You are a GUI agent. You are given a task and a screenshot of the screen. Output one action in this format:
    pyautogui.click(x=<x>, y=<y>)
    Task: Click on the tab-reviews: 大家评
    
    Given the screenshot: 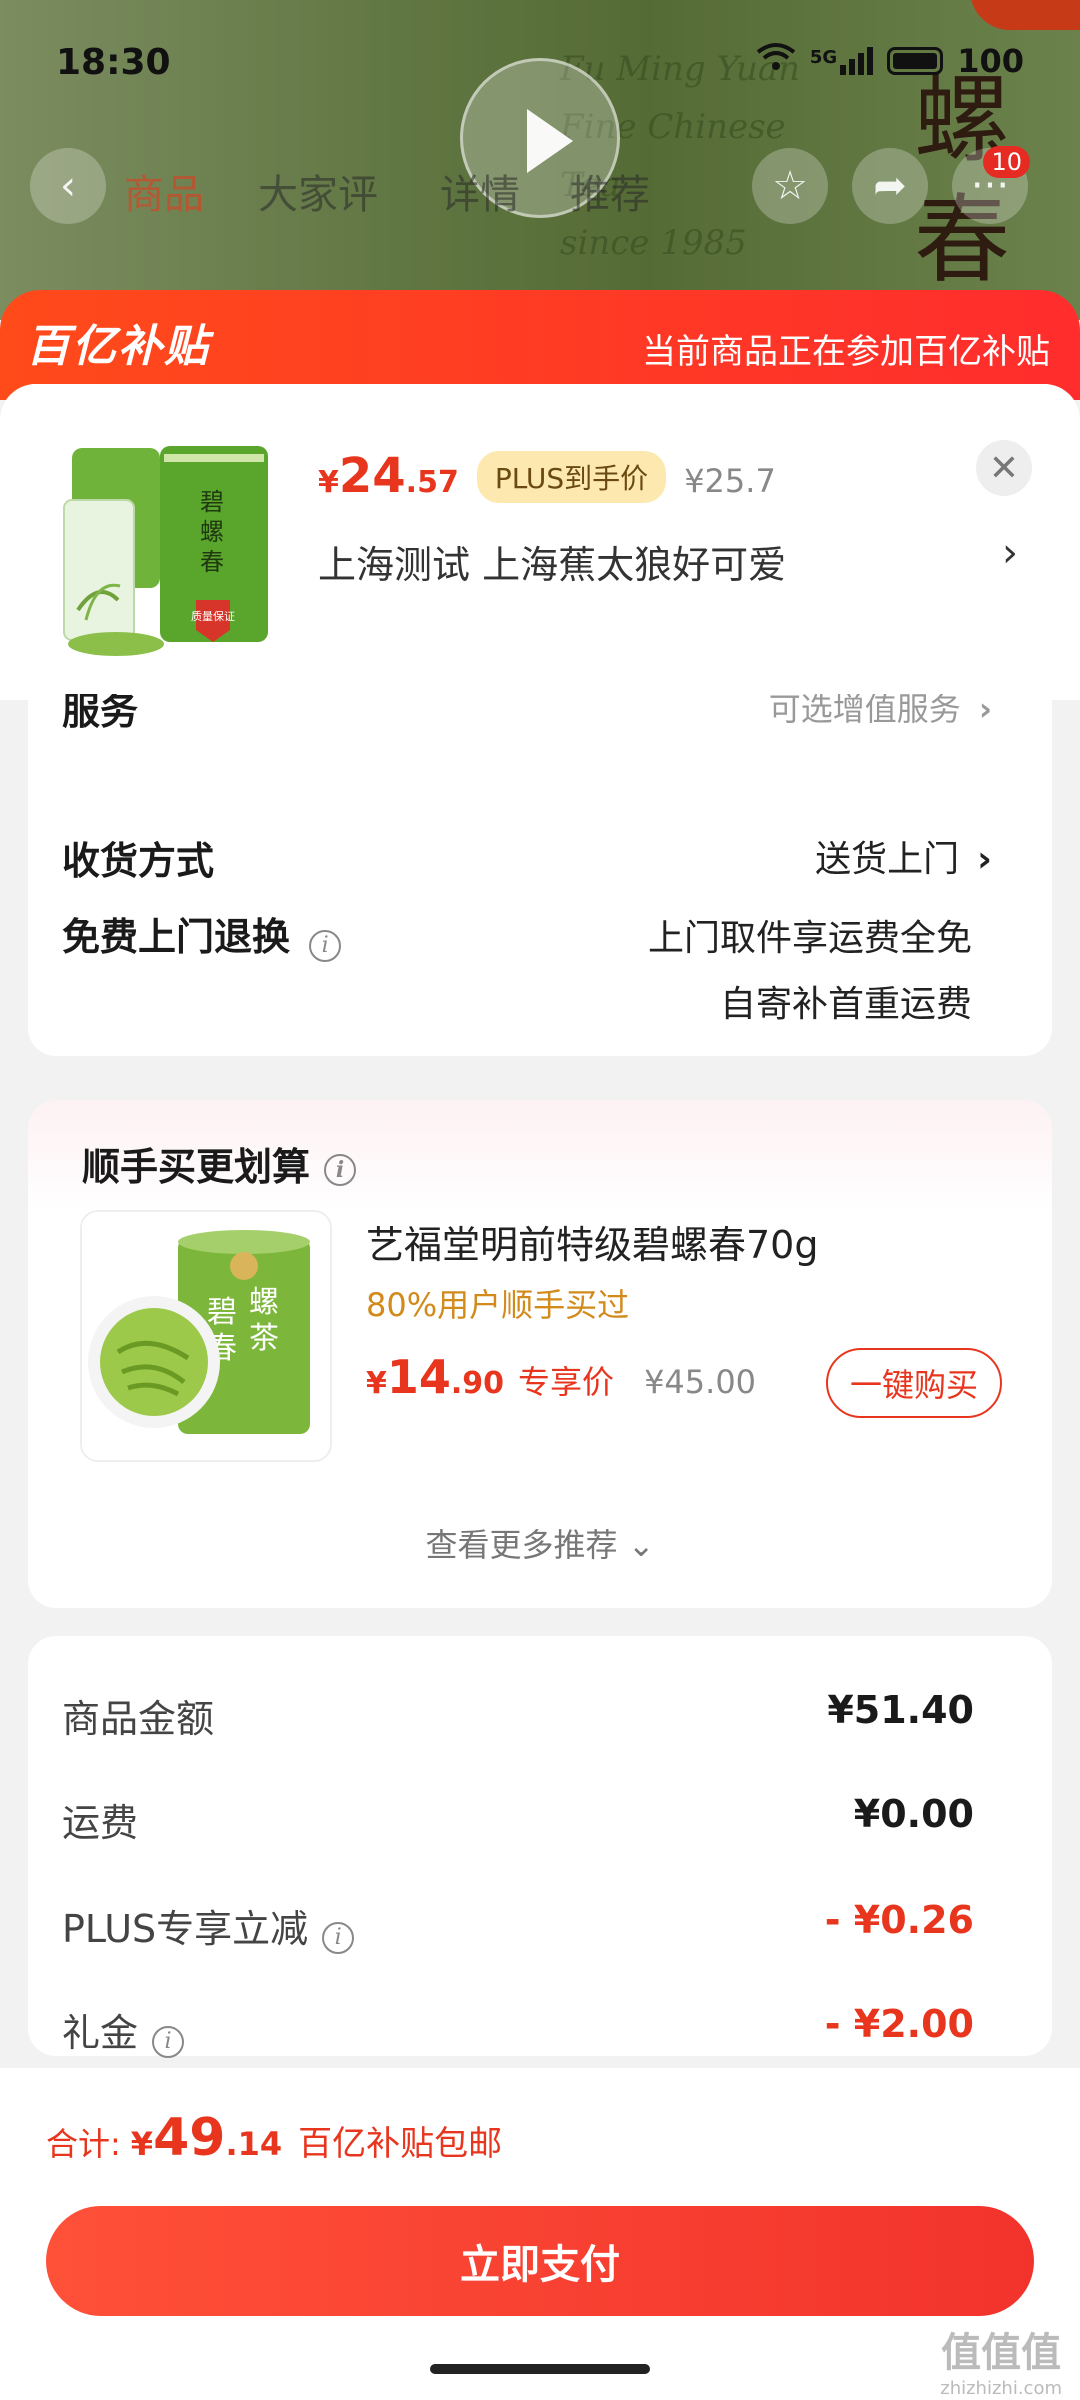 What is the action you would take?
    pyautogui.click(x=318, y=191)
    